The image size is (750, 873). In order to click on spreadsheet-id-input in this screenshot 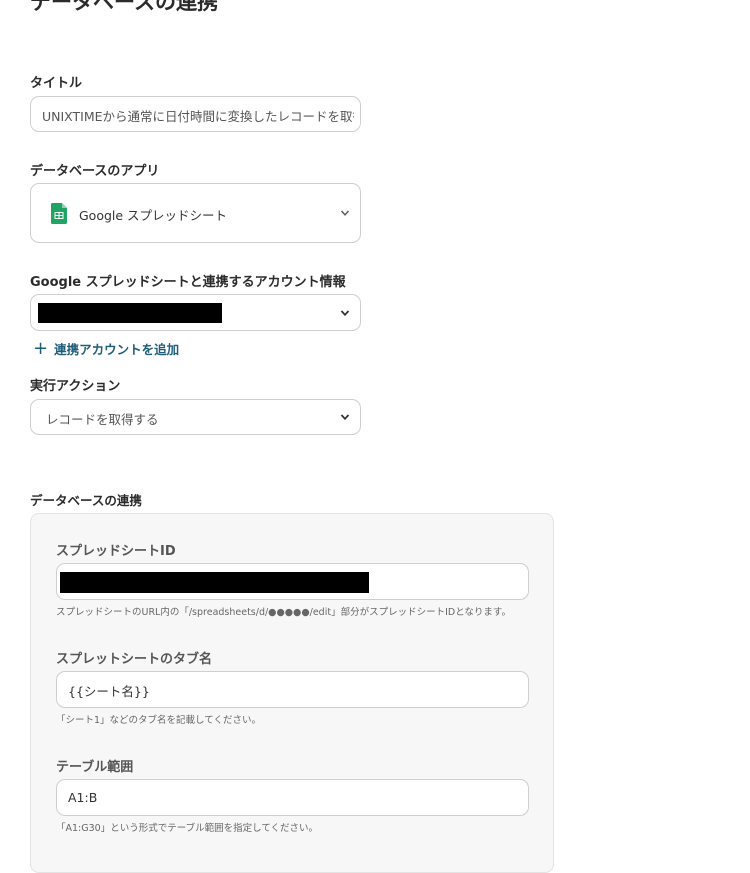, I will do `click(292, 581)`.